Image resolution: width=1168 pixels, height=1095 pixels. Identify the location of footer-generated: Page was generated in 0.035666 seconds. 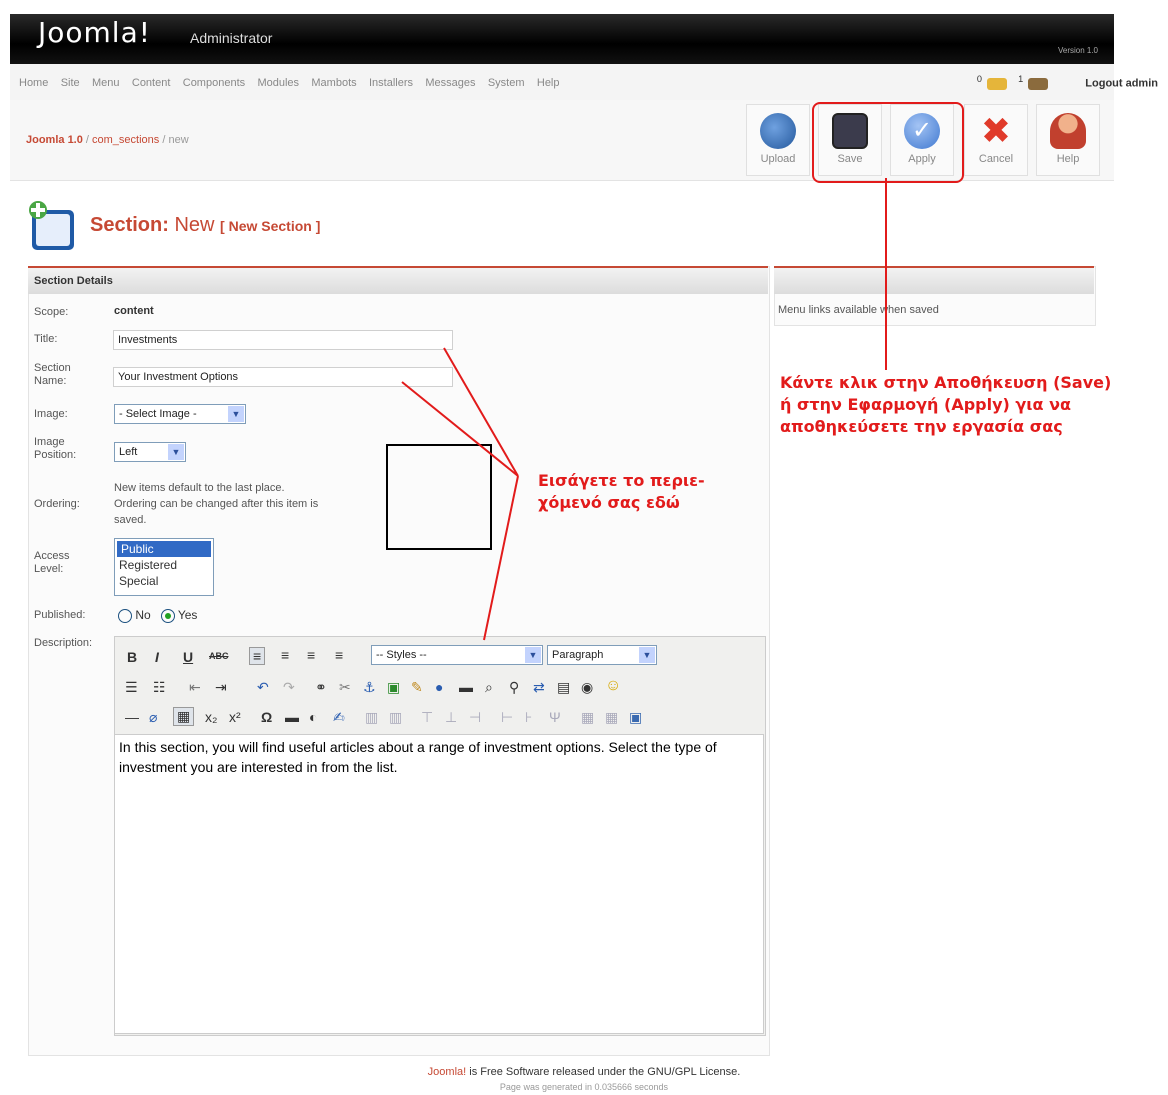
(584, 1087).